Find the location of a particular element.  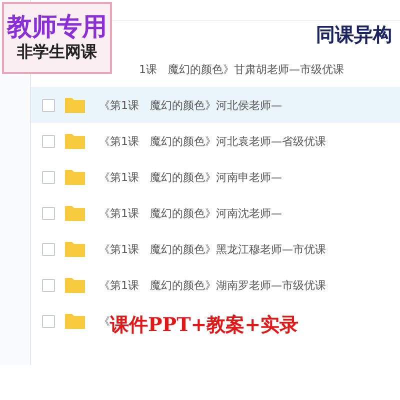

badge-subtitle: 非学生网课 is located at coordinates (57, 52).